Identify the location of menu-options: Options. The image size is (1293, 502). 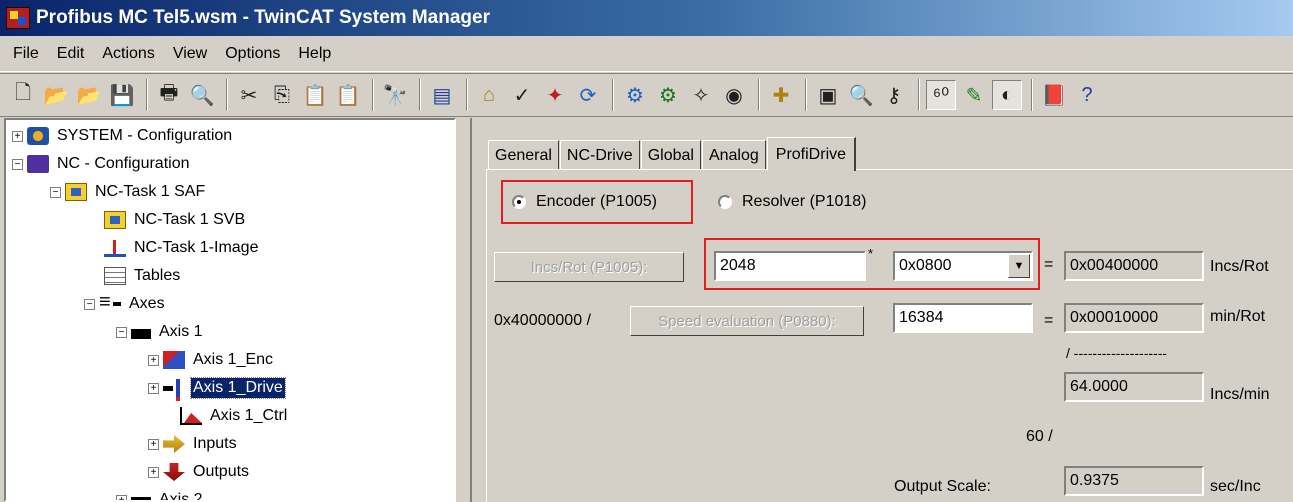
(252, 54).